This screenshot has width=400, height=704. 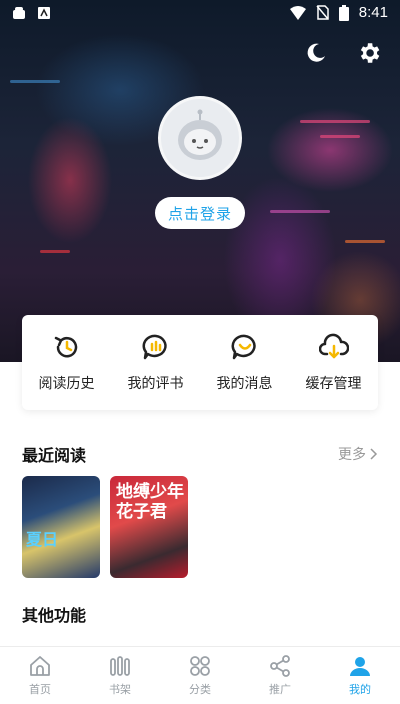 I want to click on quick-actions-card: 阅读历史 我的评书 我的消息 缓存管理, so click(x=200, y=362).